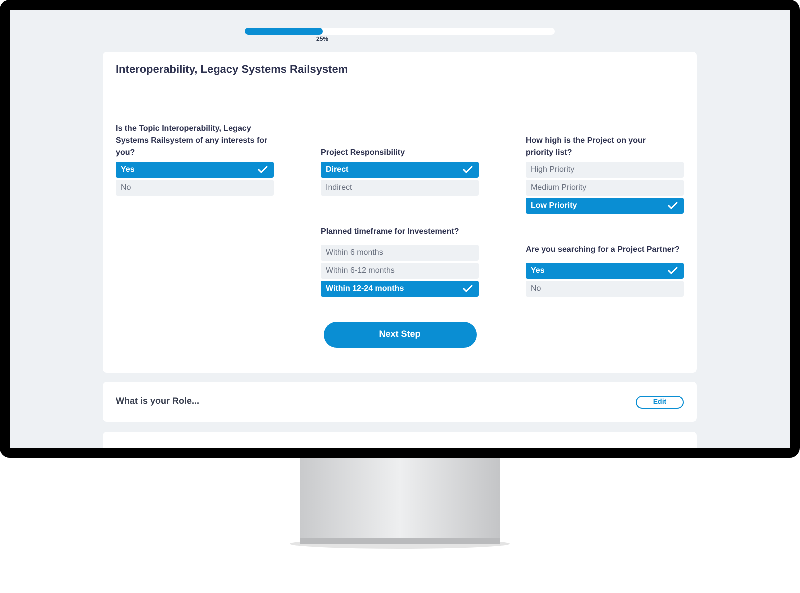  What do you see at coordinates (233, 70) in the screenshot?
I see `card-title: Interoperability, Legacy Systems Railsystem` at bounding box center [233, 70].